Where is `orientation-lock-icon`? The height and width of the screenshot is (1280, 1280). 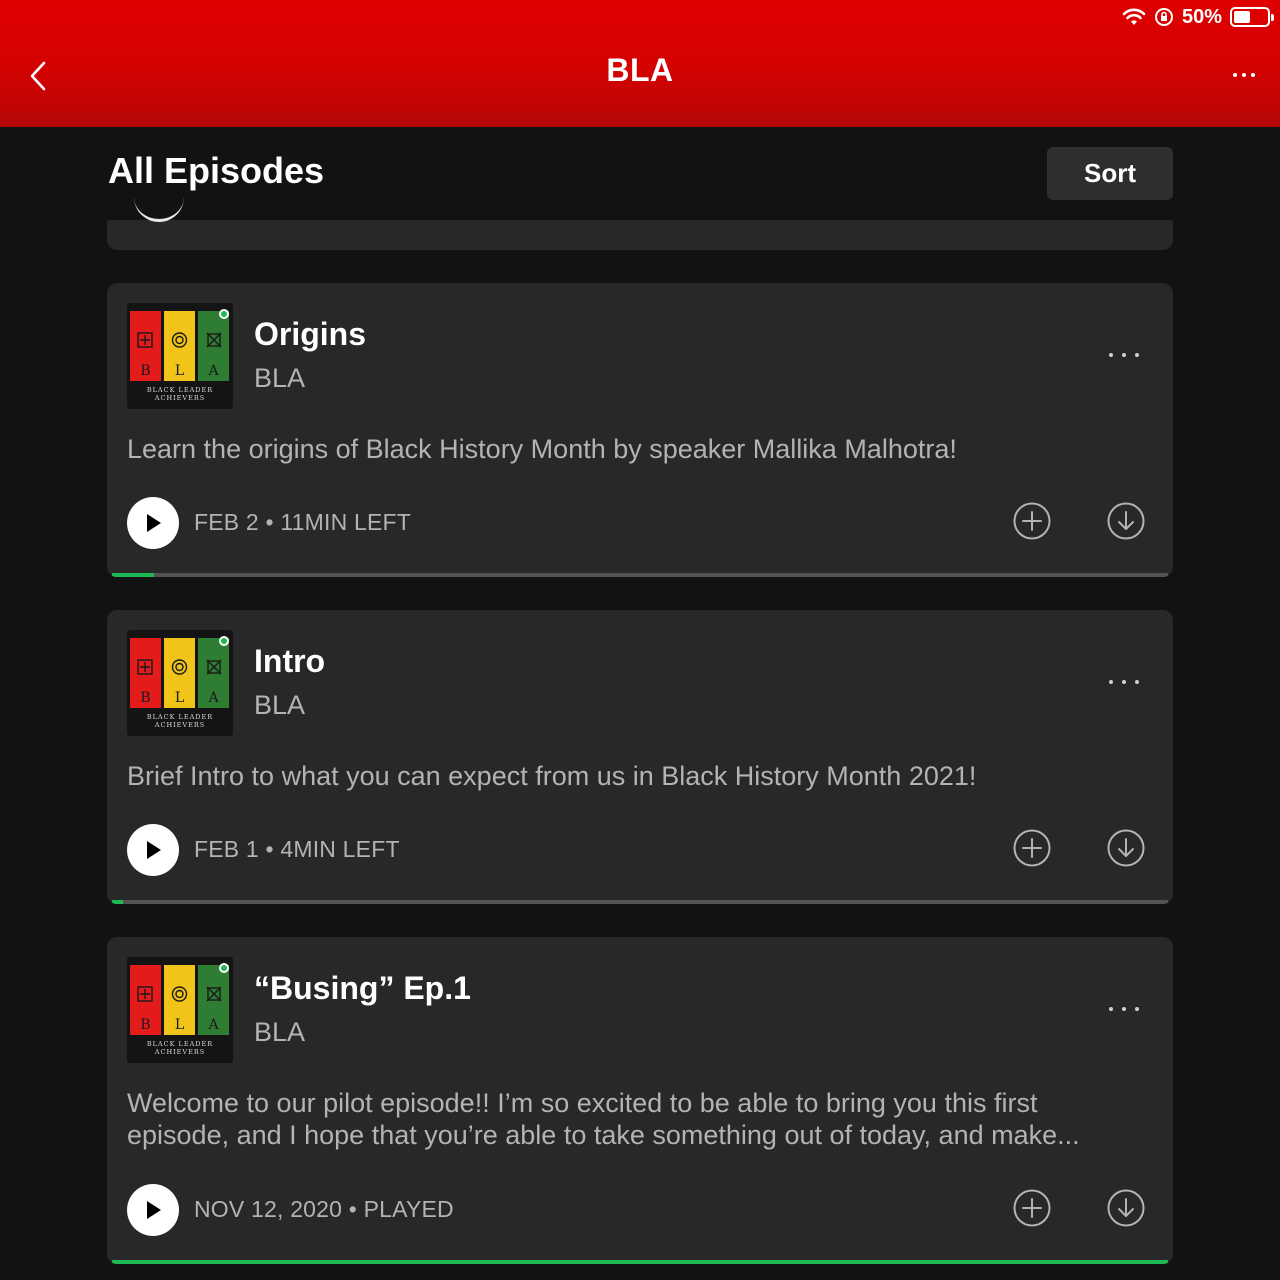
orientation-lock-icon is located at coordinates (1164, 17).